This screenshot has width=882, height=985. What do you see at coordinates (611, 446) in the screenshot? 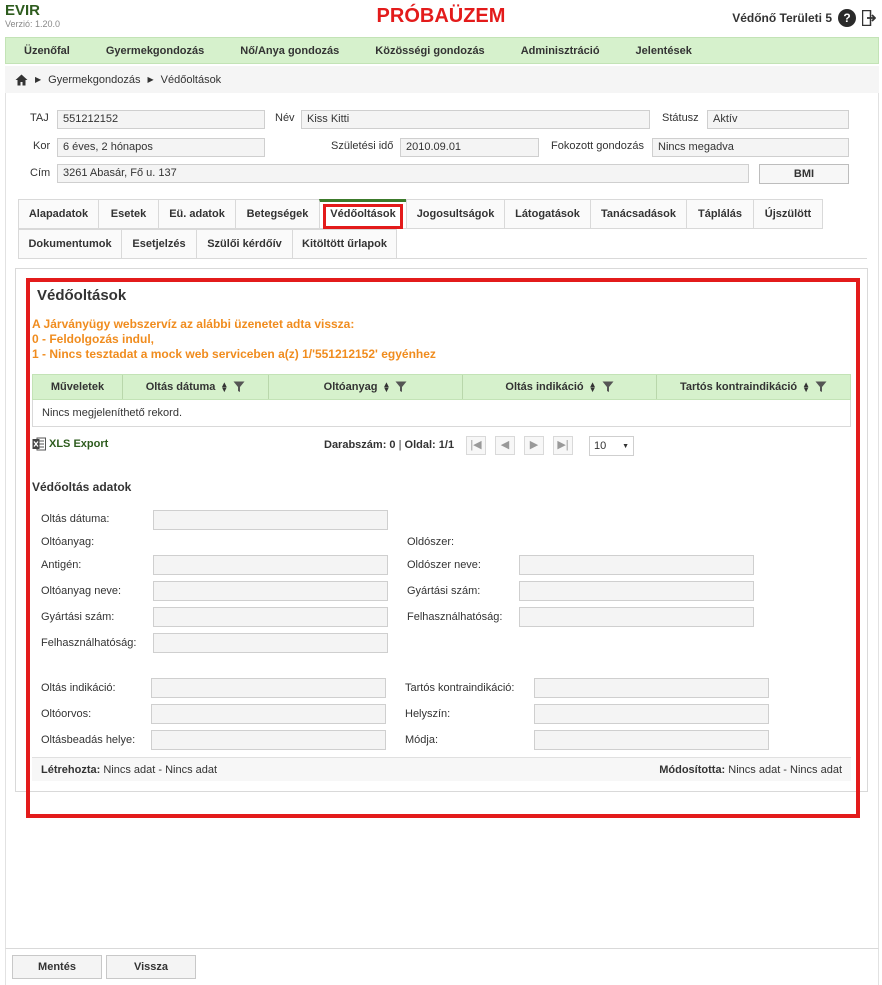
I see `page-size-select: 10 ▼` at bounding box center [611, 446].